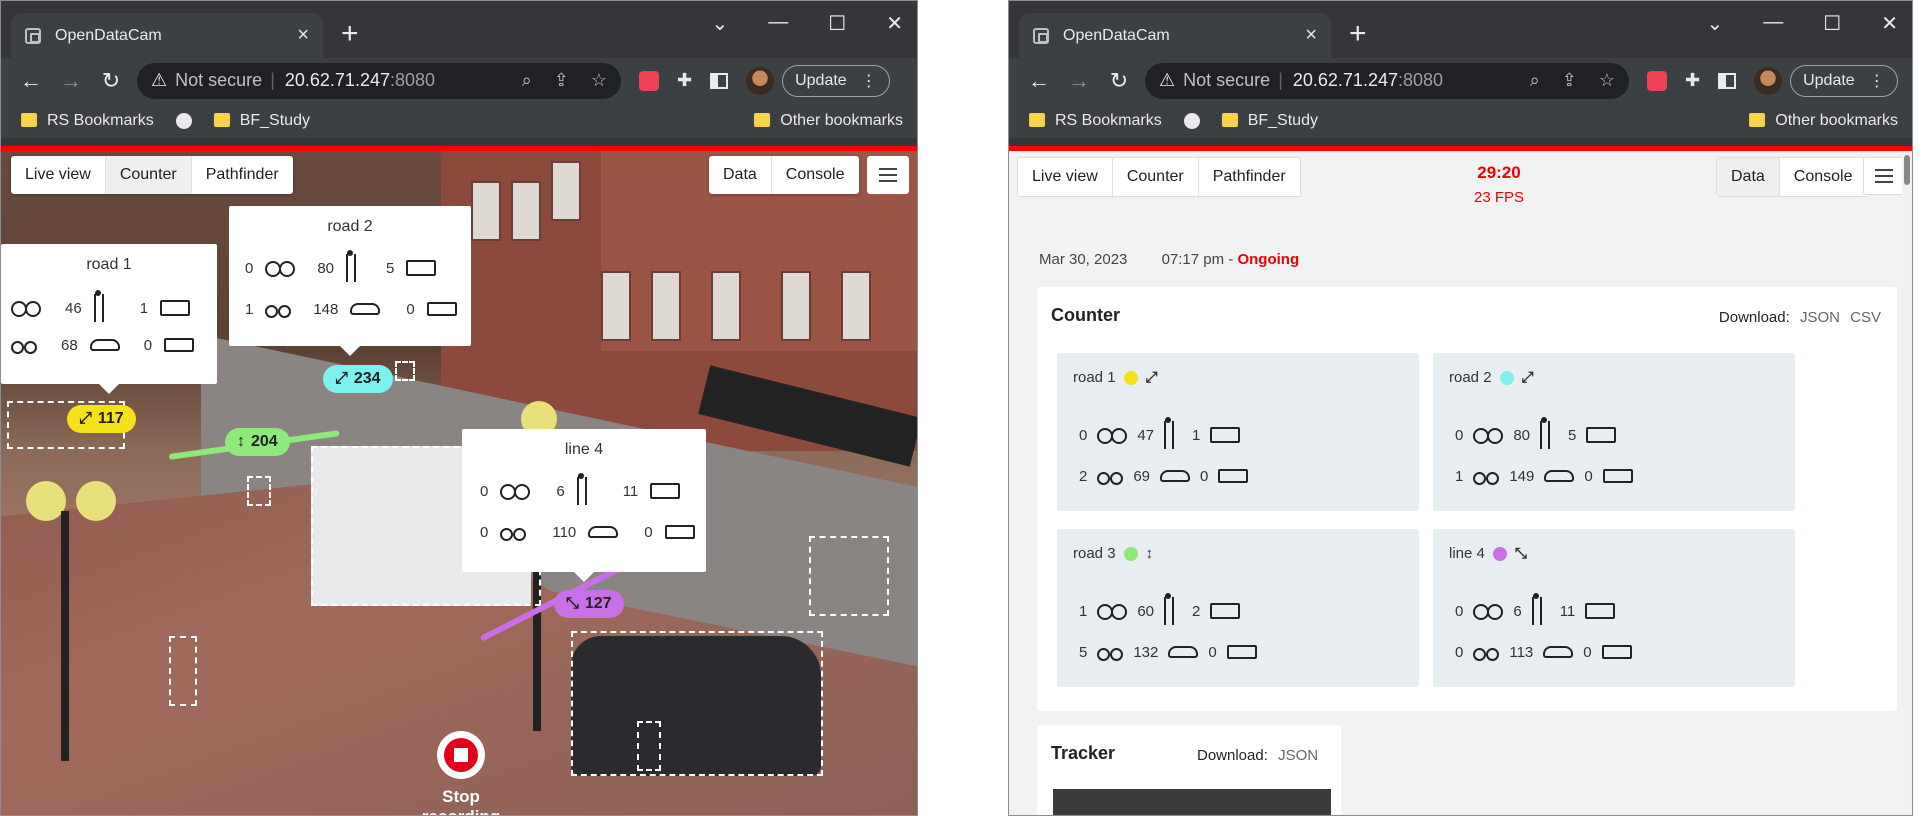 This screenshot has height=816, width=1927. I want to click on counter-card-road2: road 2 0 80 5 1 148 0, so click(350, 281).